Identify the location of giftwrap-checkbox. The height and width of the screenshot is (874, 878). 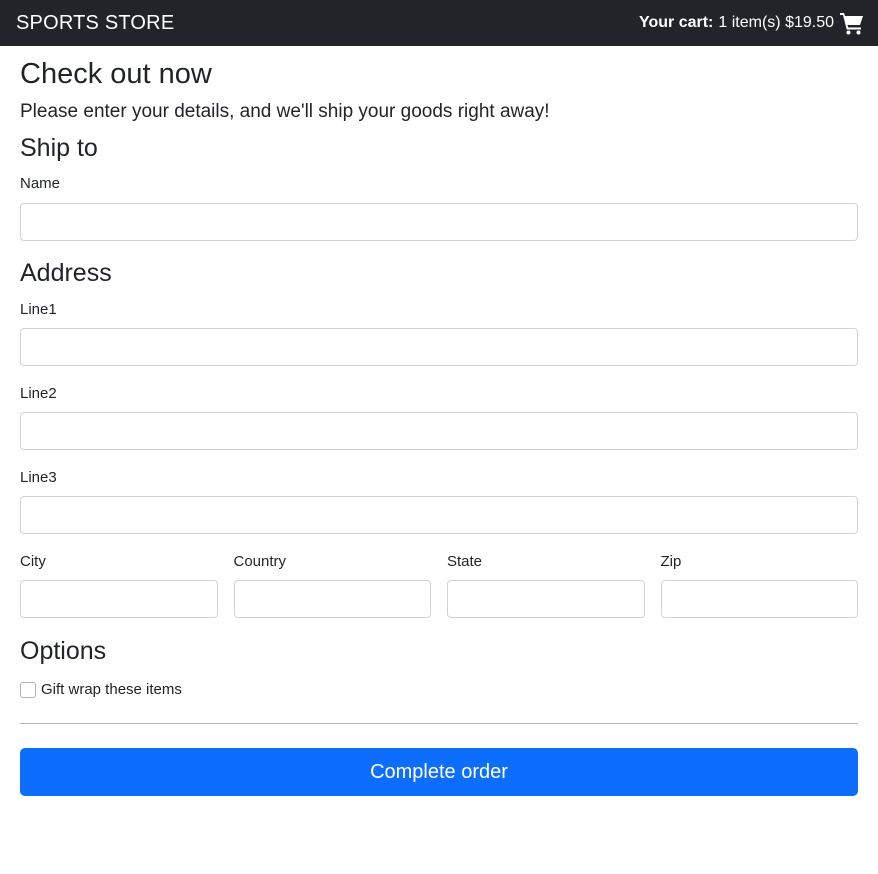
(28, 689).